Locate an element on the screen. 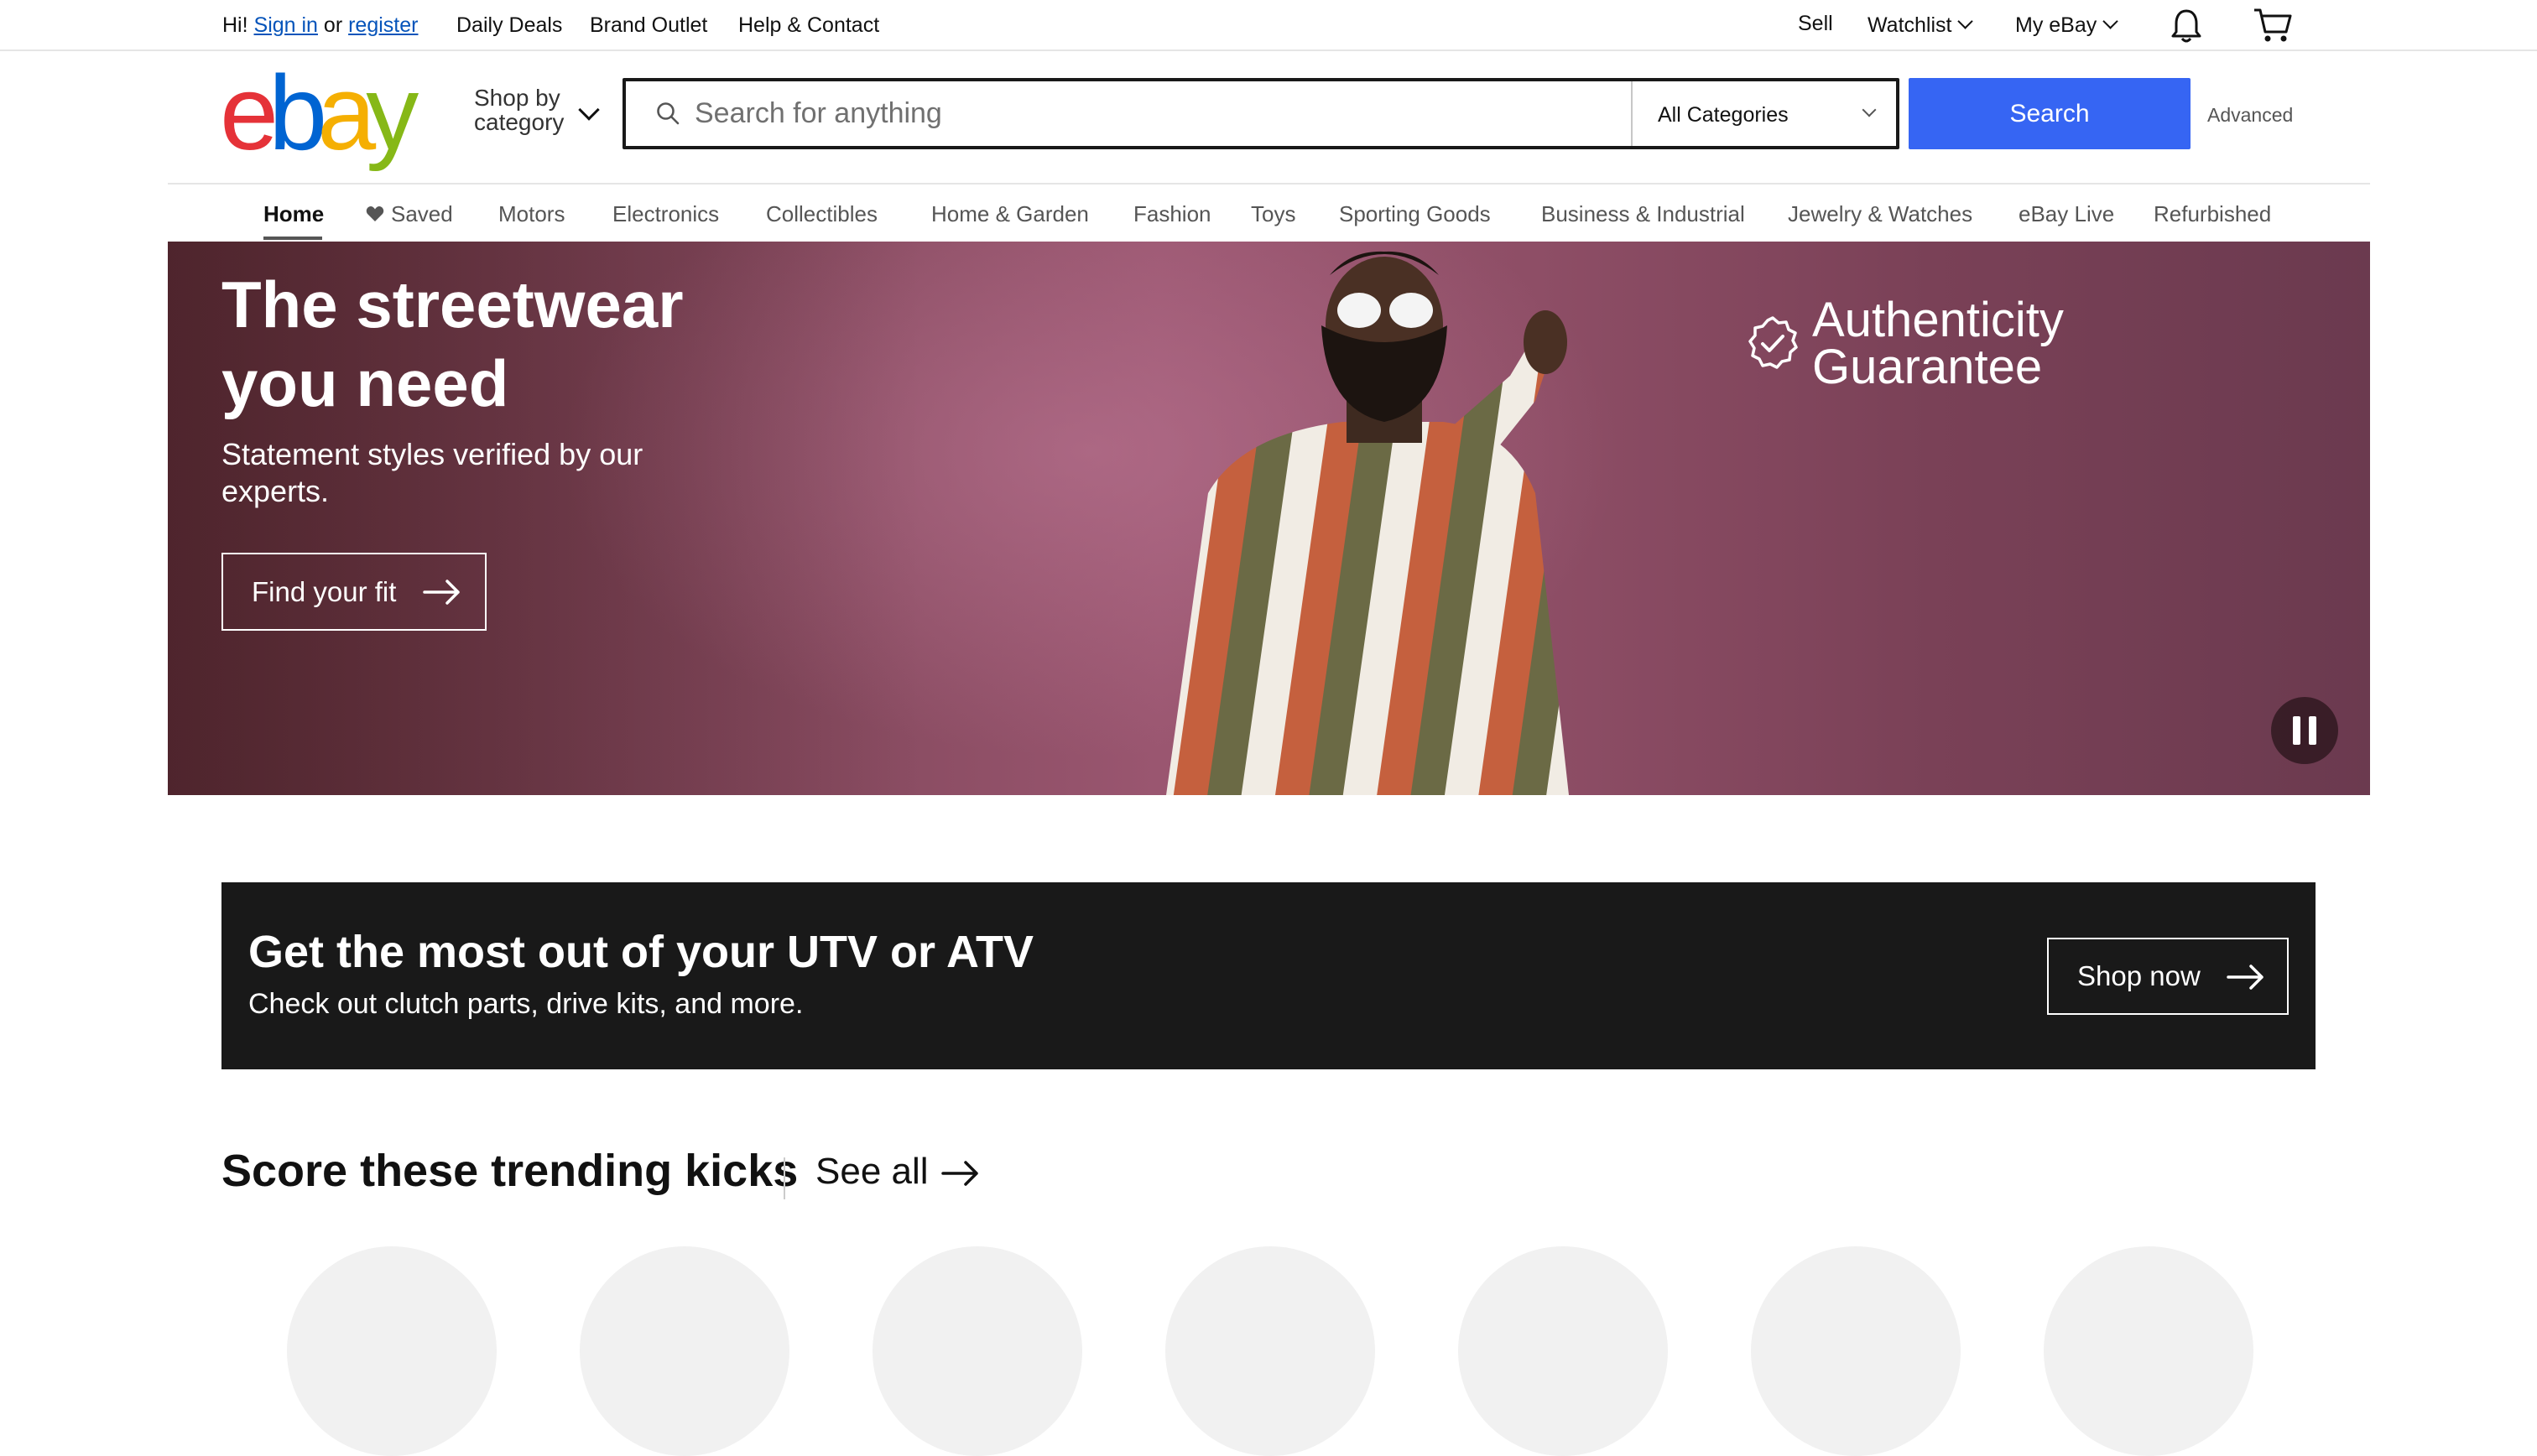  authenticity-guarantee-badge: Authenticity Guarantee is located at coordinates (1938, 343).